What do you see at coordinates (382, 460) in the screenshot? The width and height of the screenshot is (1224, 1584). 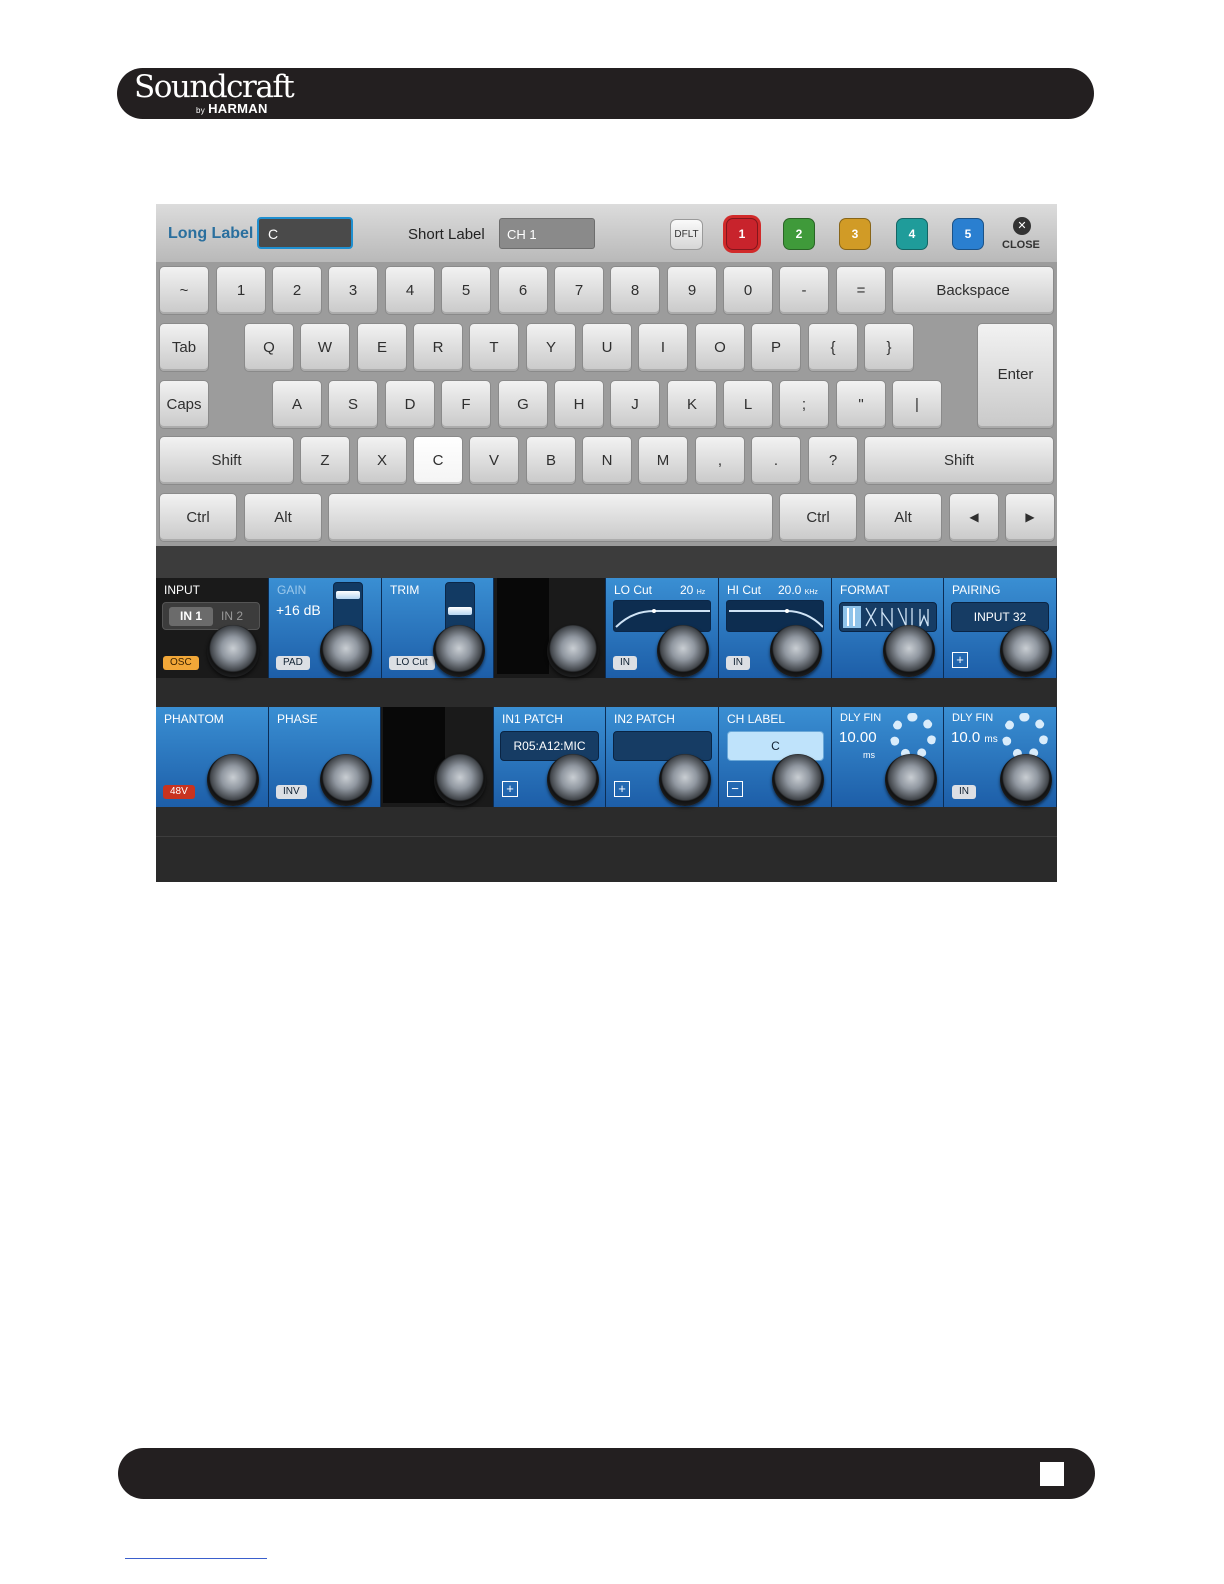 I see `key-x: X` at bounding box center [382, 460].